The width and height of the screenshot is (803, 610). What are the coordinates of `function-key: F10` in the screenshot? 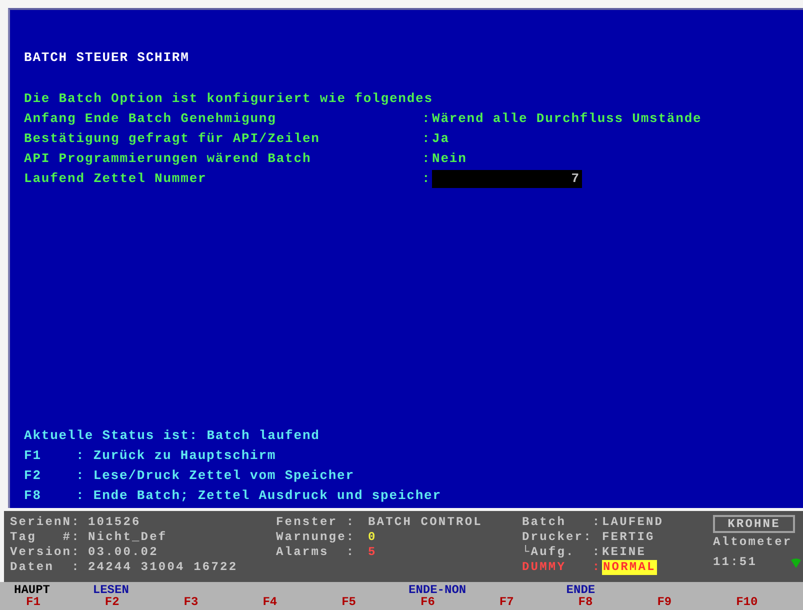 It's located at (741, 602).